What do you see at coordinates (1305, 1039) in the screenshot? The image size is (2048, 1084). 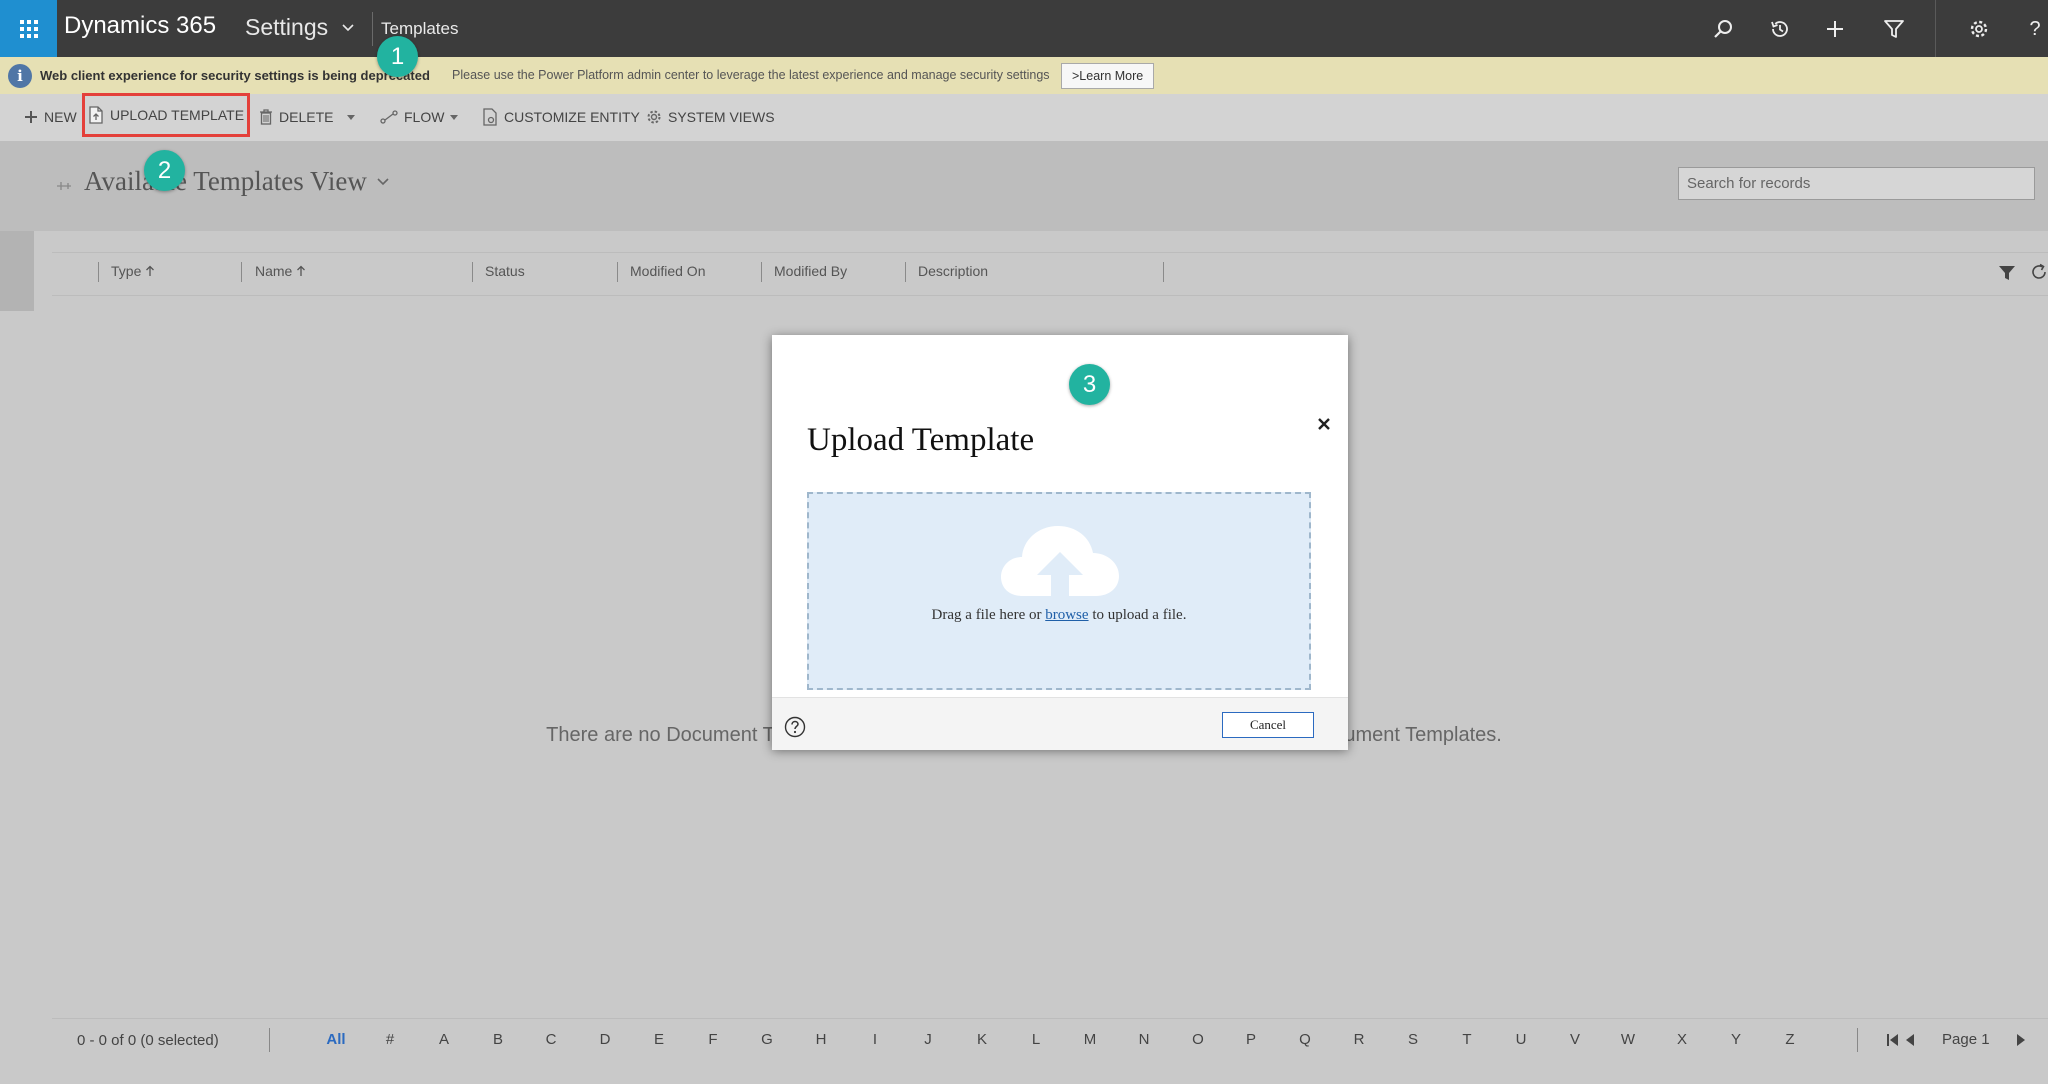 I see `letter-filter: Q` at bounding box center [1305, 1039].